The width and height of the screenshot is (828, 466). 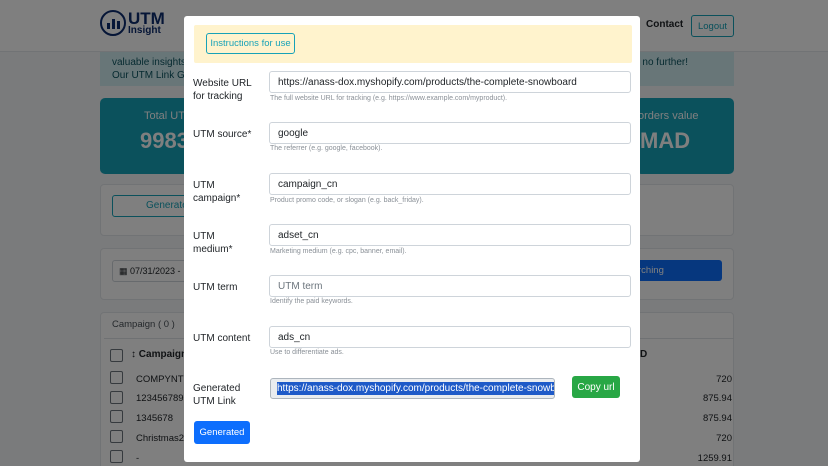 What do you see at coordinates (217, 192) in the screenshot?
I see `utm-campaign-label: UTM campaign*` at bounding box center [217, 192].